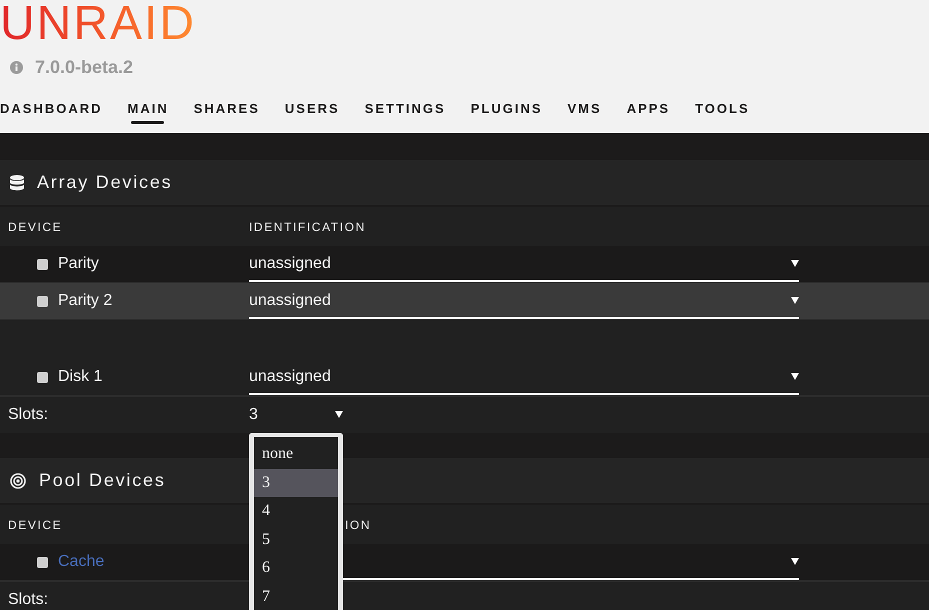  What do you see at coordinates (585, 111) in the screenshot?
I see `nav-tab: VMS` at bounding box center [585, 111].